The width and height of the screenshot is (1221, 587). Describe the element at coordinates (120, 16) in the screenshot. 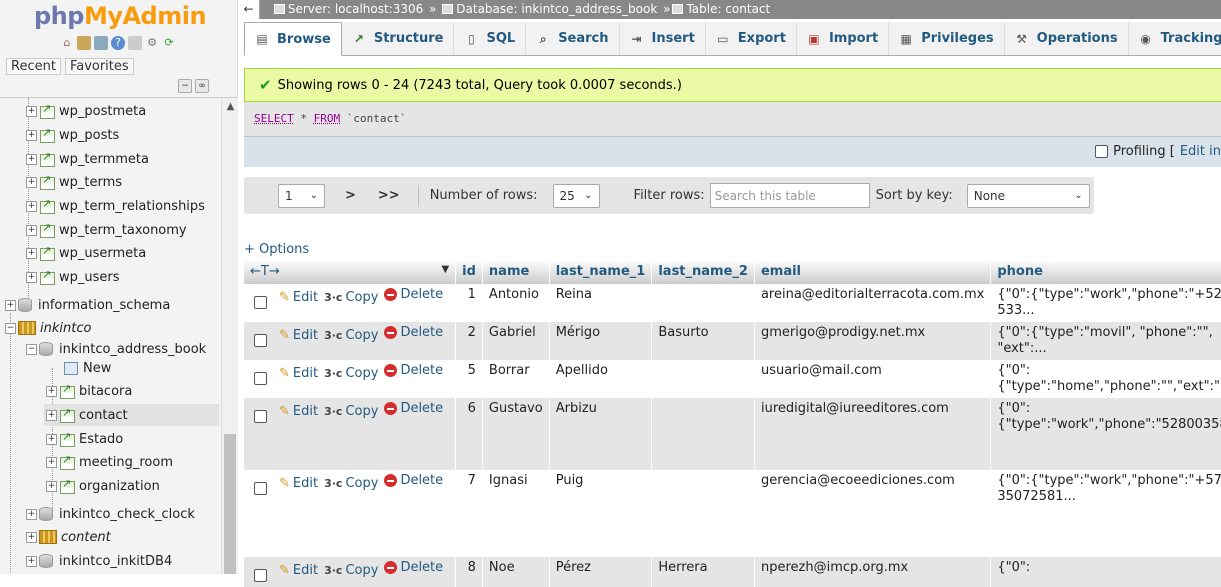

I see `phpmyadmin-logo: phpMyAdmin` at that location.